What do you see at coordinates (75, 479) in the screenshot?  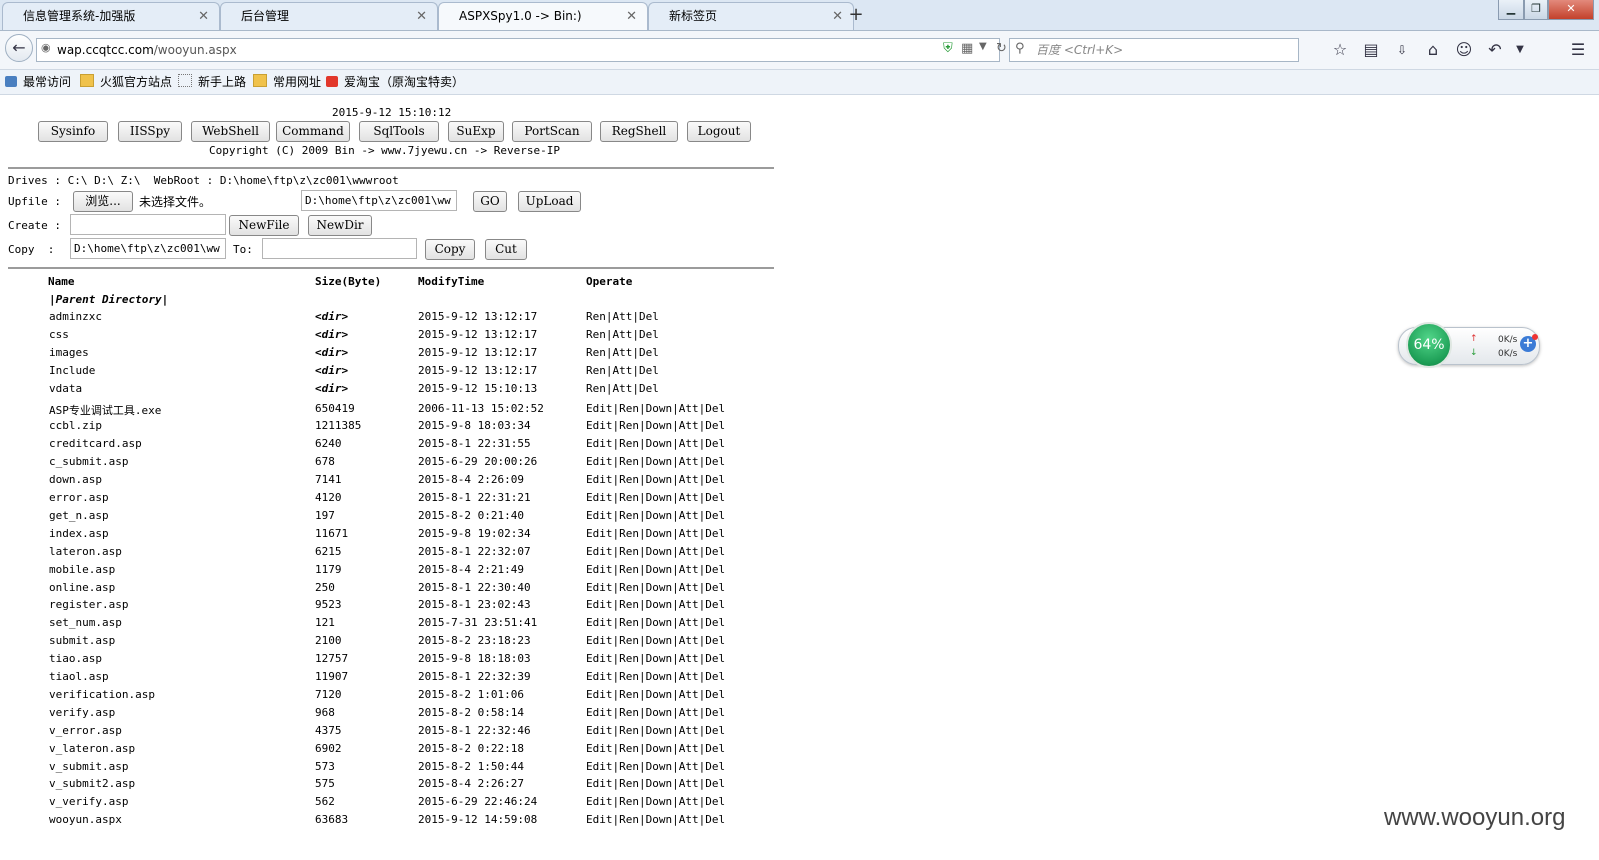 I see `file-name-link: down.asp` at bounding box center [75, 479].